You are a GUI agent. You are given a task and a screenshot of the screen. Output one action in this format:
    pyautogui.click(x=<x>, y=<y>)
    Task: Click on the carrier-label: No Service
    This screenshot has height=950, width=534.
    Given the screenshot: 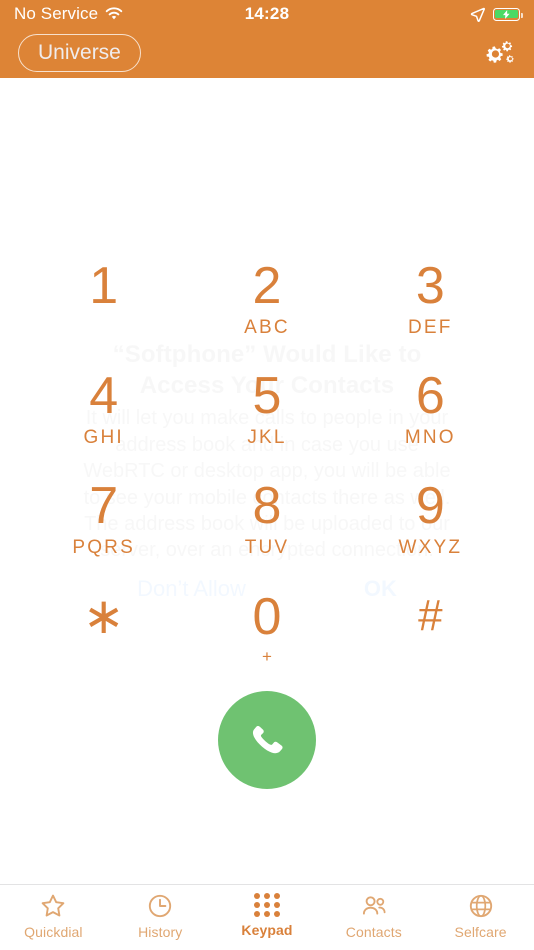 What is the action you would take?
    pyautogui.click(x=56, y=13)
    